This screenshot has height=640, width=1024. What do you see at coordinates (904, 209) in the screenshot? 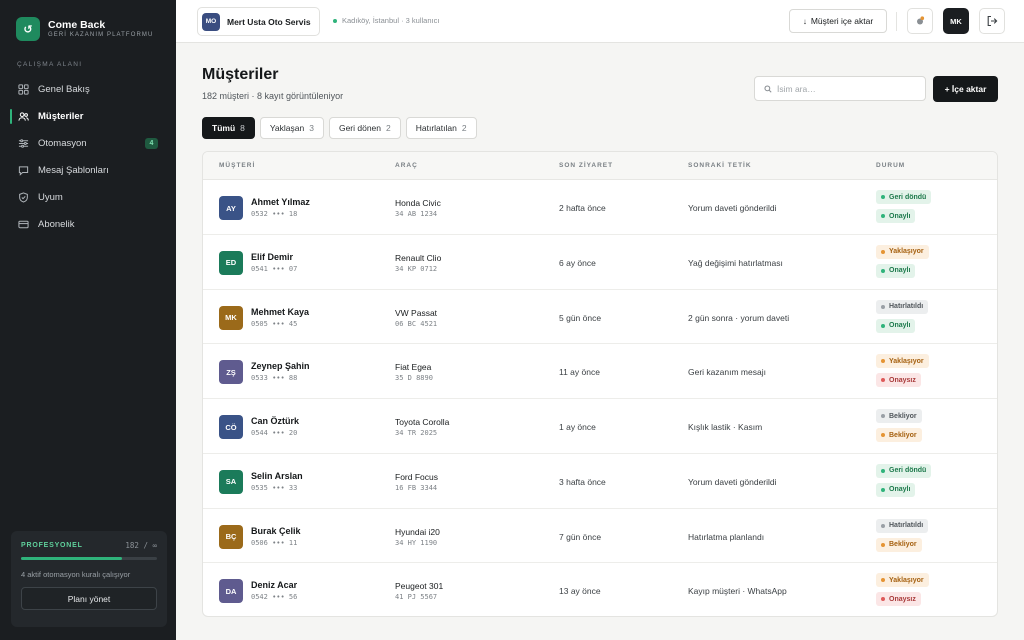
I see `status-badges: Geri döndü Onaylı` at bounding box center [904, 209].